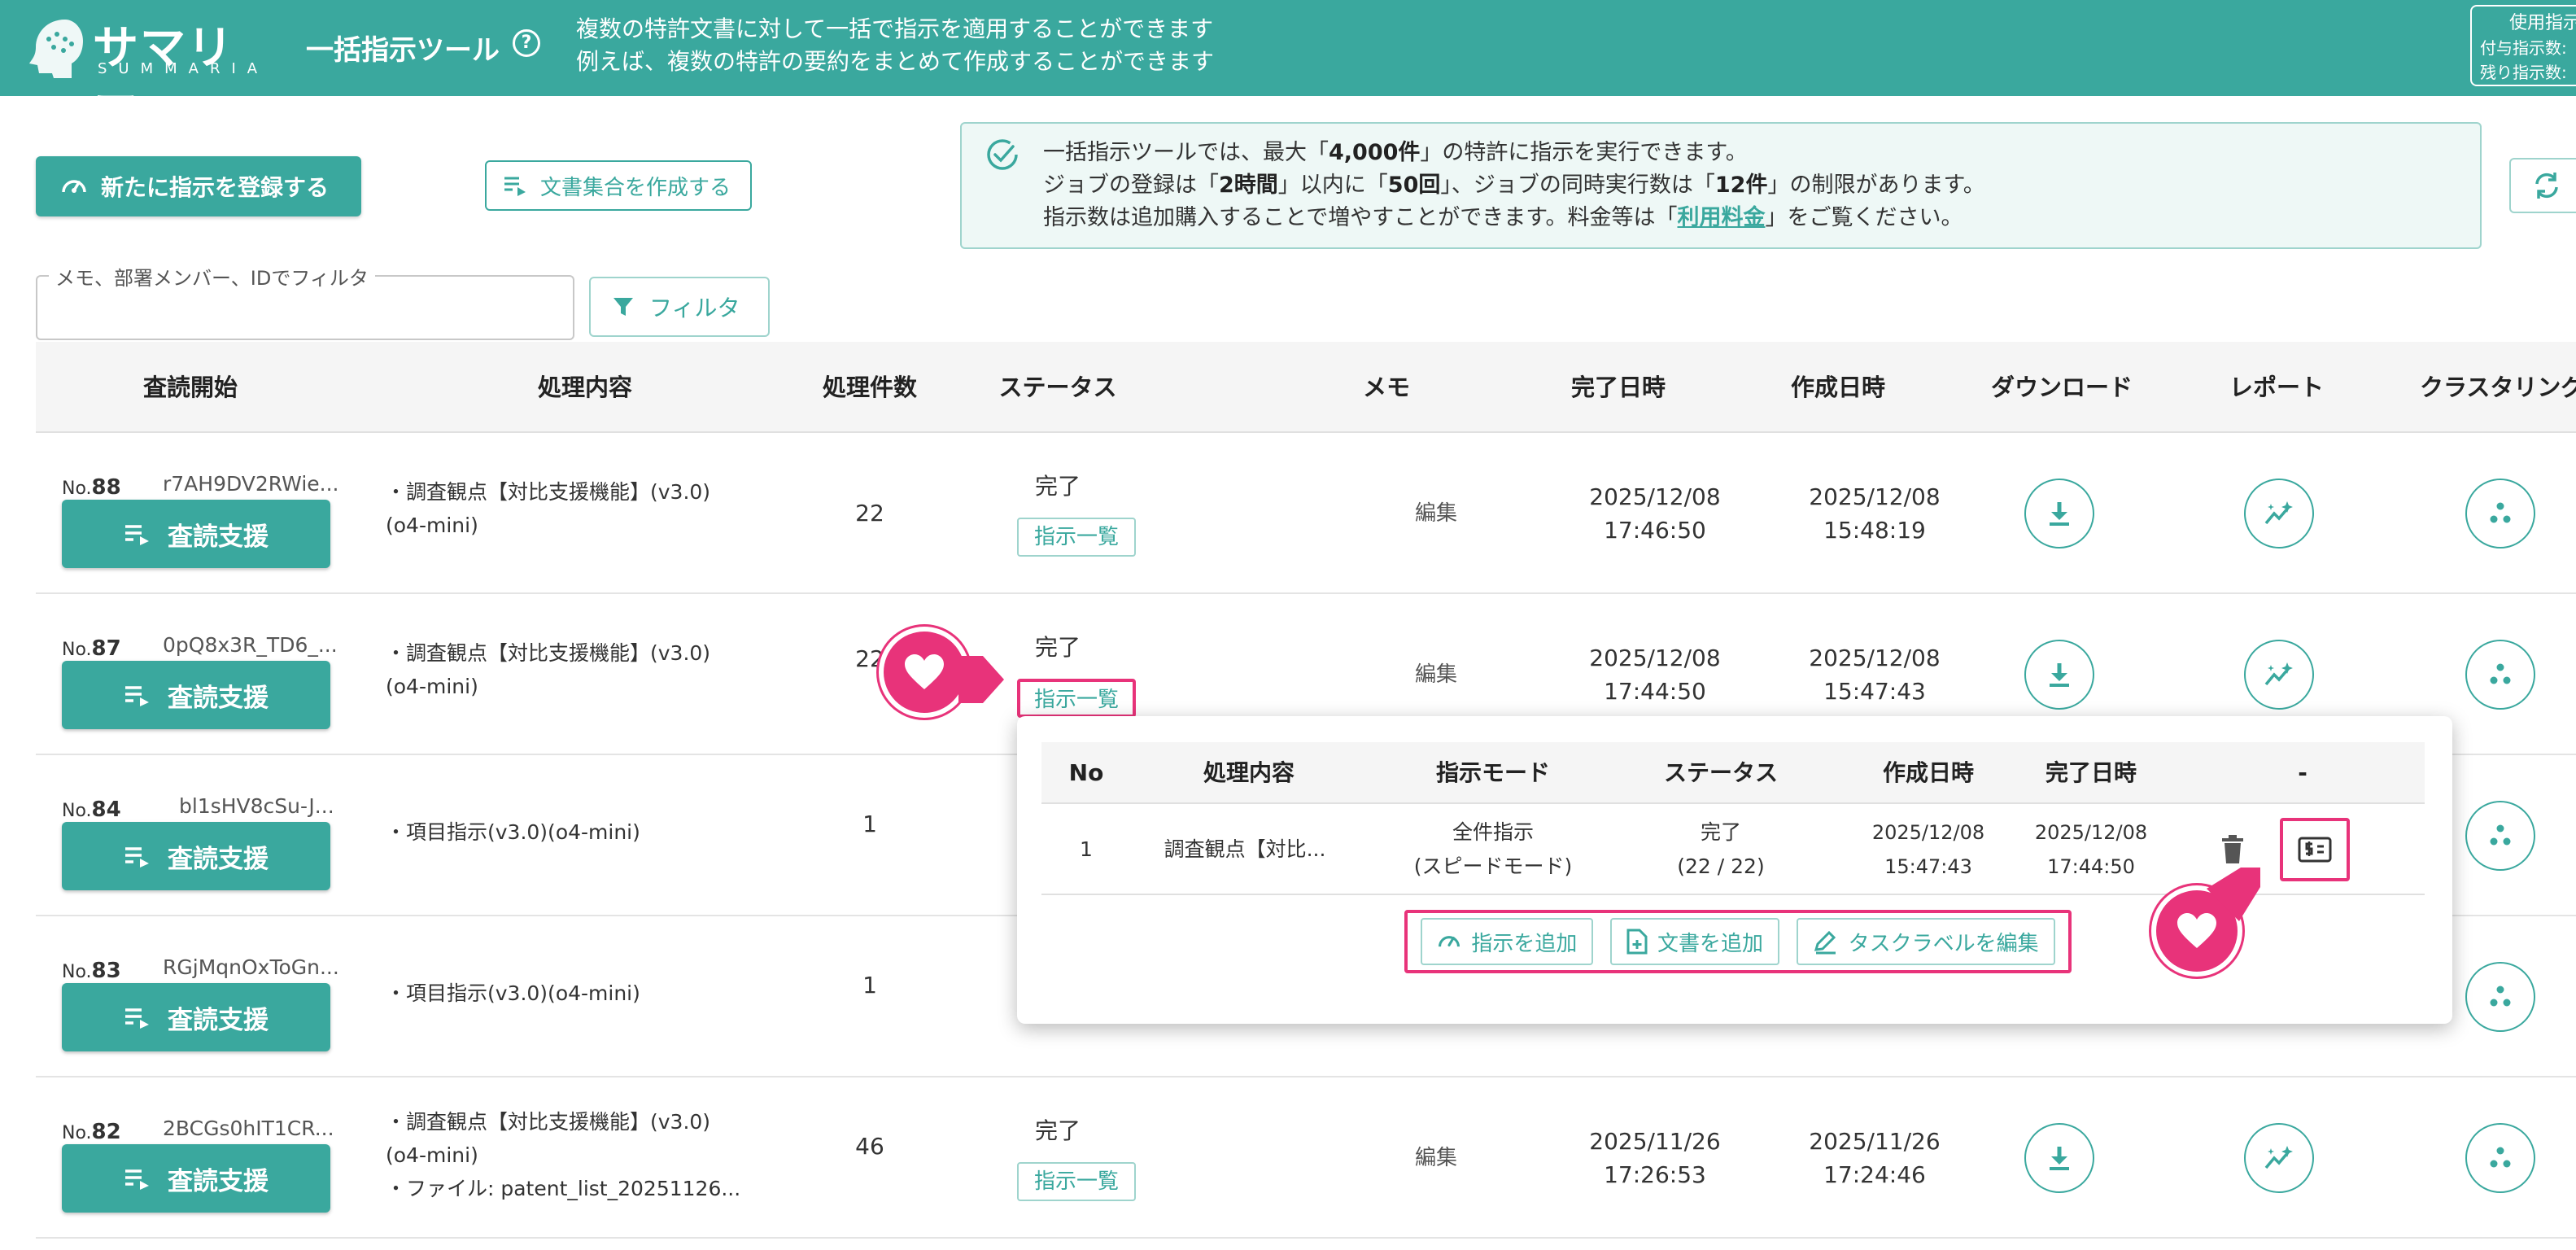 The image size is (2576, 1250). Describe the element at coordinates (163, 81) in the screenshot. I see `logo-jp-text: サマリア` at that location.